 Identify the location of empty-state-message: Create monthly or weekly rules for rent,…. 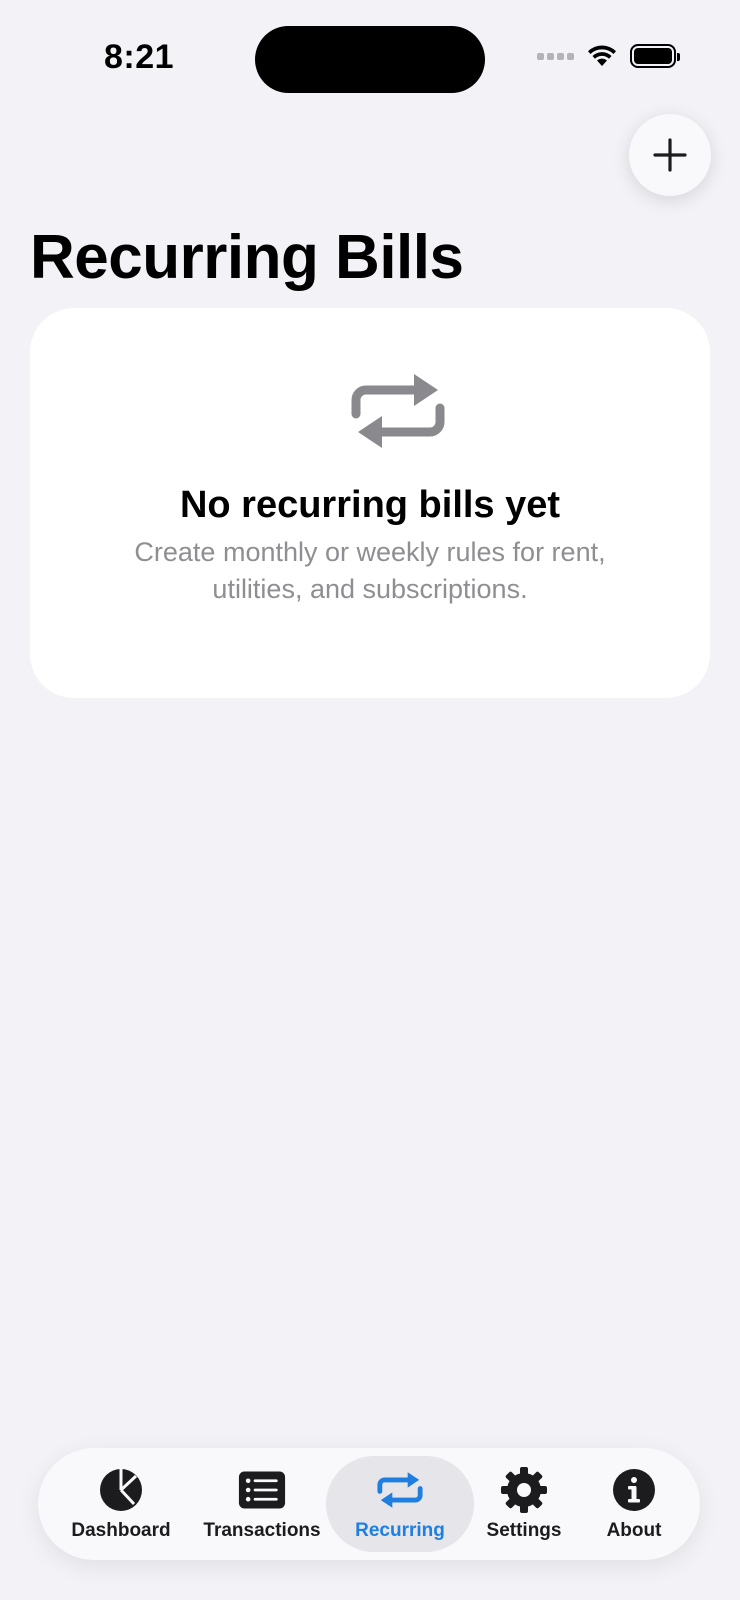
(370, 570).